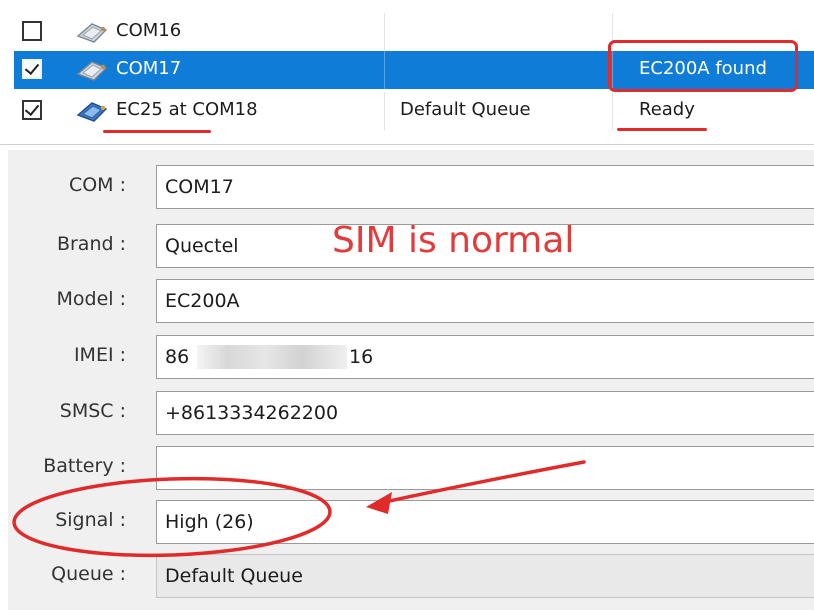  I want to click on com-value: COM17, so click(199, 187).